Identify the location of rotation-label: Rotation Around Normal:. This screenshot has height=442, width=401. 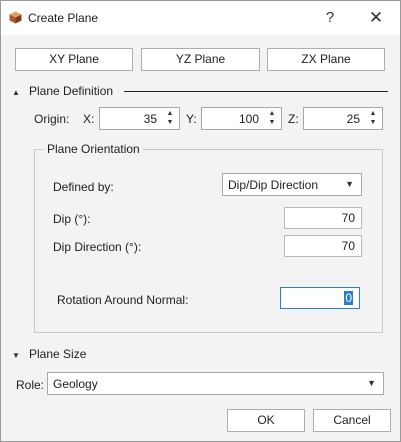
(123, 300).